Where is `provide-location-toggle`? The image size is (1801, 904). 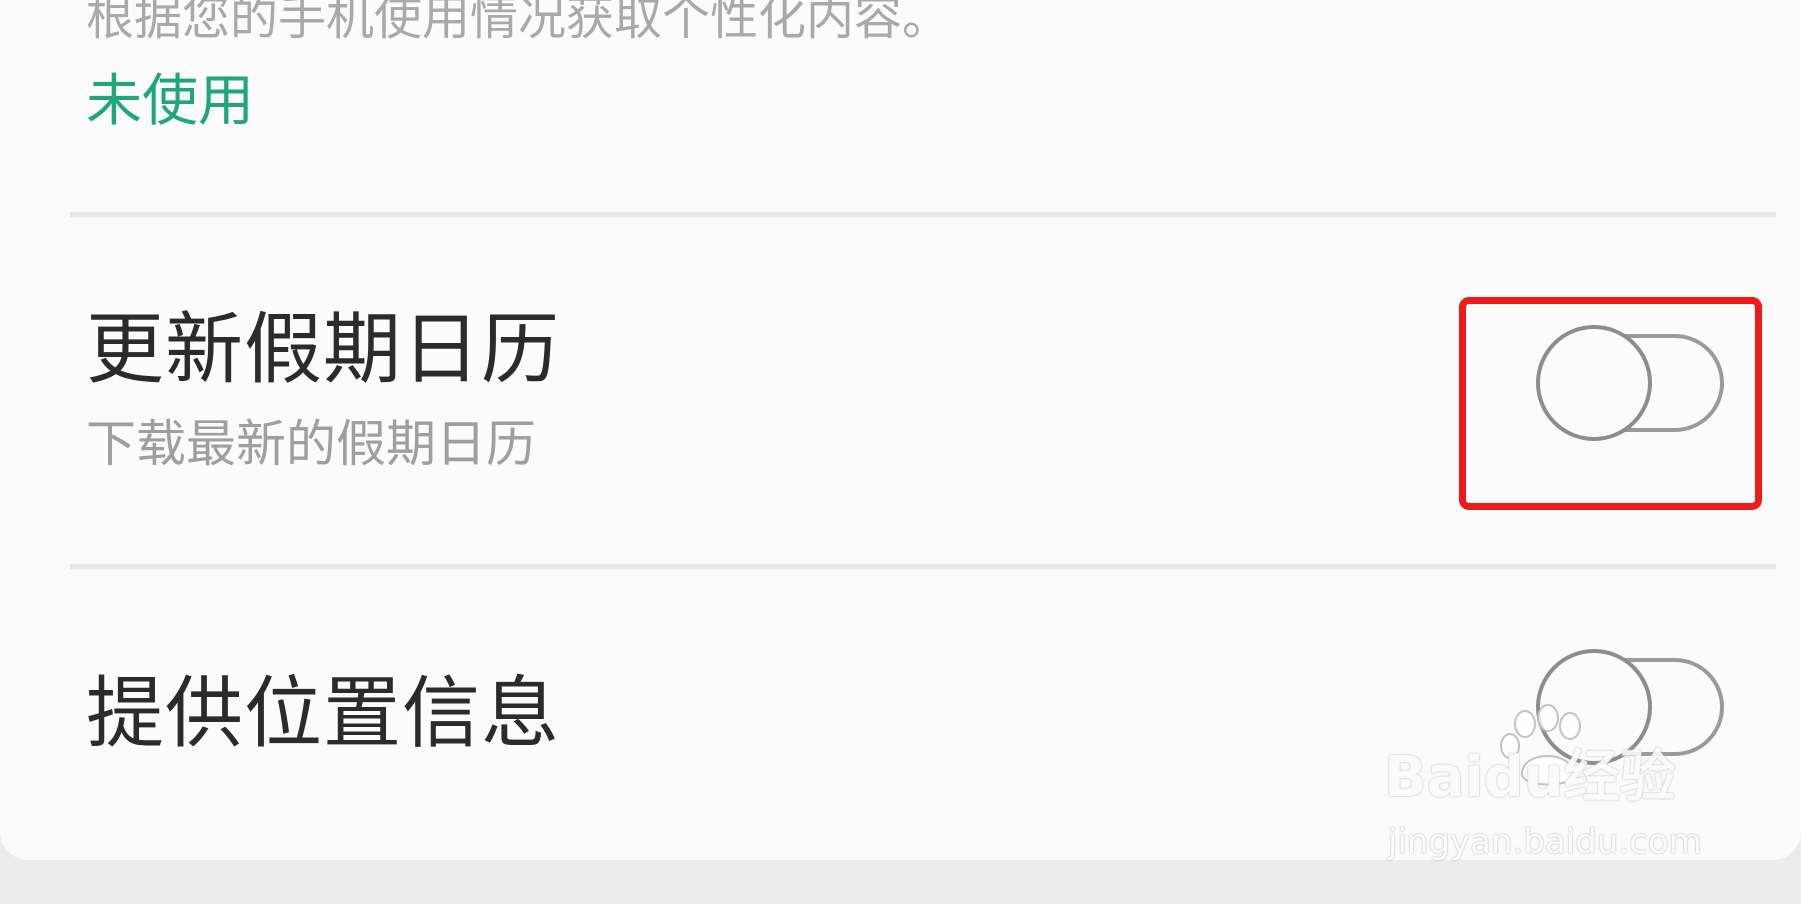
provide-location-toggle is located at coordinates (1634, 707).